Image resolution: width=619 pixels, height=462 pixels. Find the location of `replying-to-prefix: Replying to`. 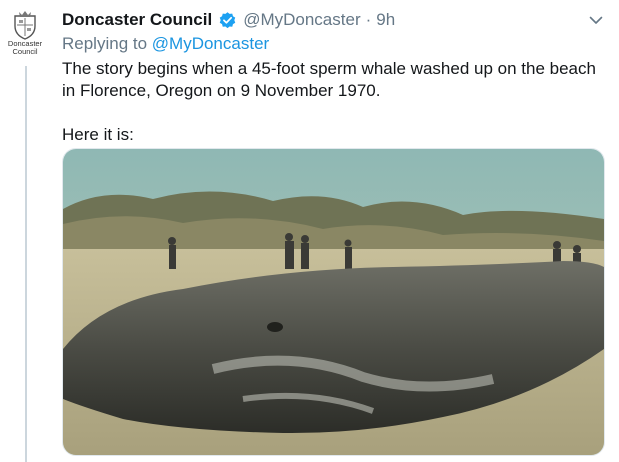

replying-to-prefix: Replying to is located at coordinates (107, 43).